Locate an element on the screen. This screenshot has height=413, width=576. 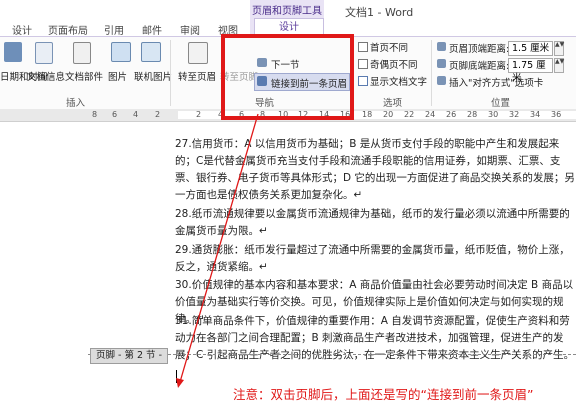
annotation-arrow is located at coordinates (217, 250).